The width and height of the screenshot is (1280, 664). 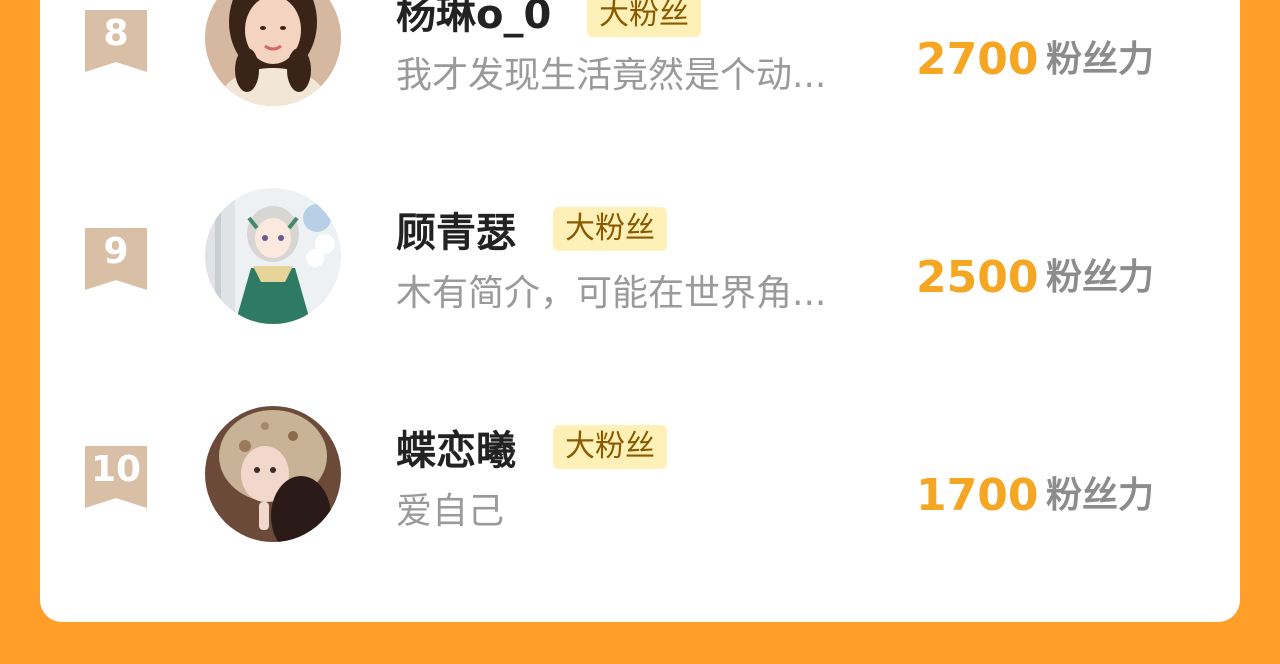 I want to click on fan-power-score: 1700, so click(x=977, y=495).